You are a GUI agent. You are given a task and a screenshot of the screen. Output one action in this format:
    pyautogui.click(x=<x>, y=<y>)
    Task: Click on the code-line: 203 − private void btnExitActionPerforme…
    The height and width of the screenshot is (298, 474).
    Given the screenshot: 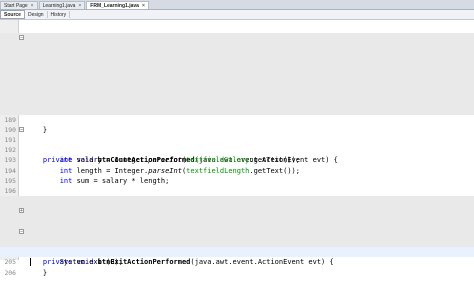 What is the action you would take?
    pyautogui.click(x=237, y=246)
    